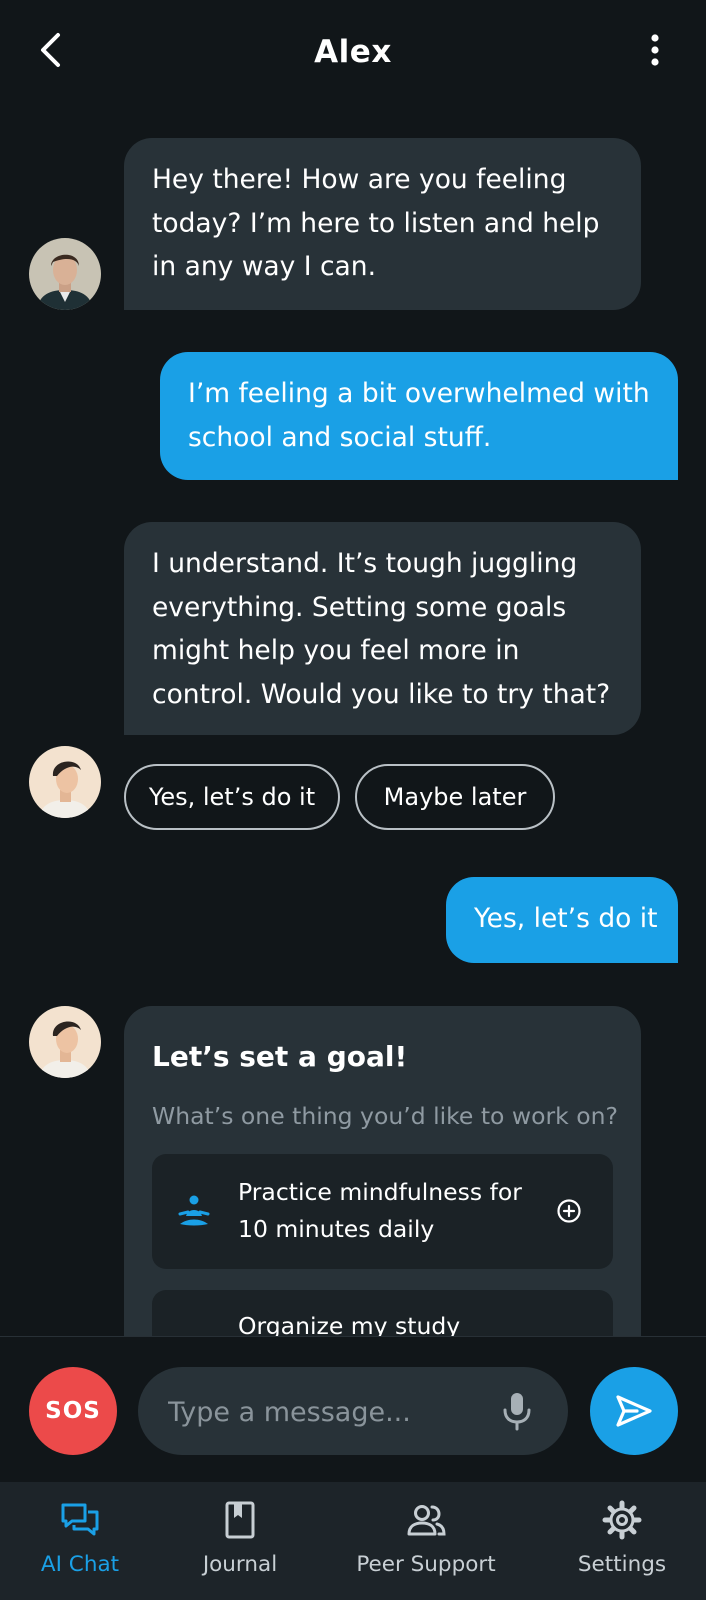 The image size is (706, 1600). What do you see at coordinates (353, 1541) in the screenshot?
I see `bottom-nav: AI Chat Journal Peer Support Settings` at bounding box center [353, 1541].